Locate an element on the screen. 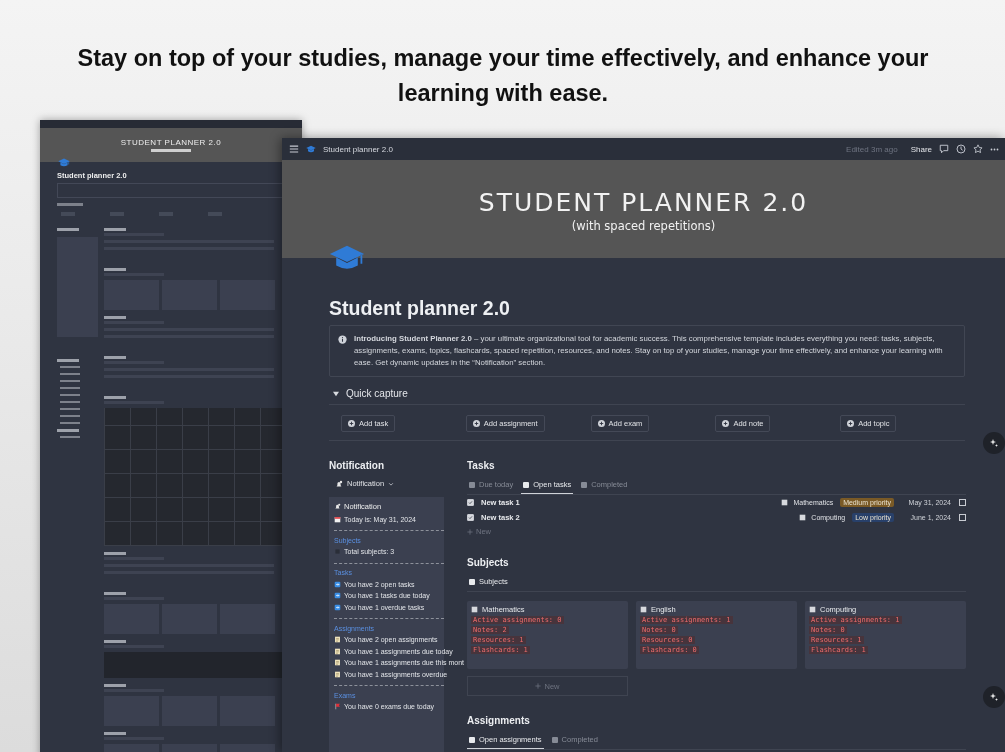 The width and height of the screenshot is (1005, 752). cover-title: STUDENT PLANNER 2.0 is located at coordinates (643, 202).